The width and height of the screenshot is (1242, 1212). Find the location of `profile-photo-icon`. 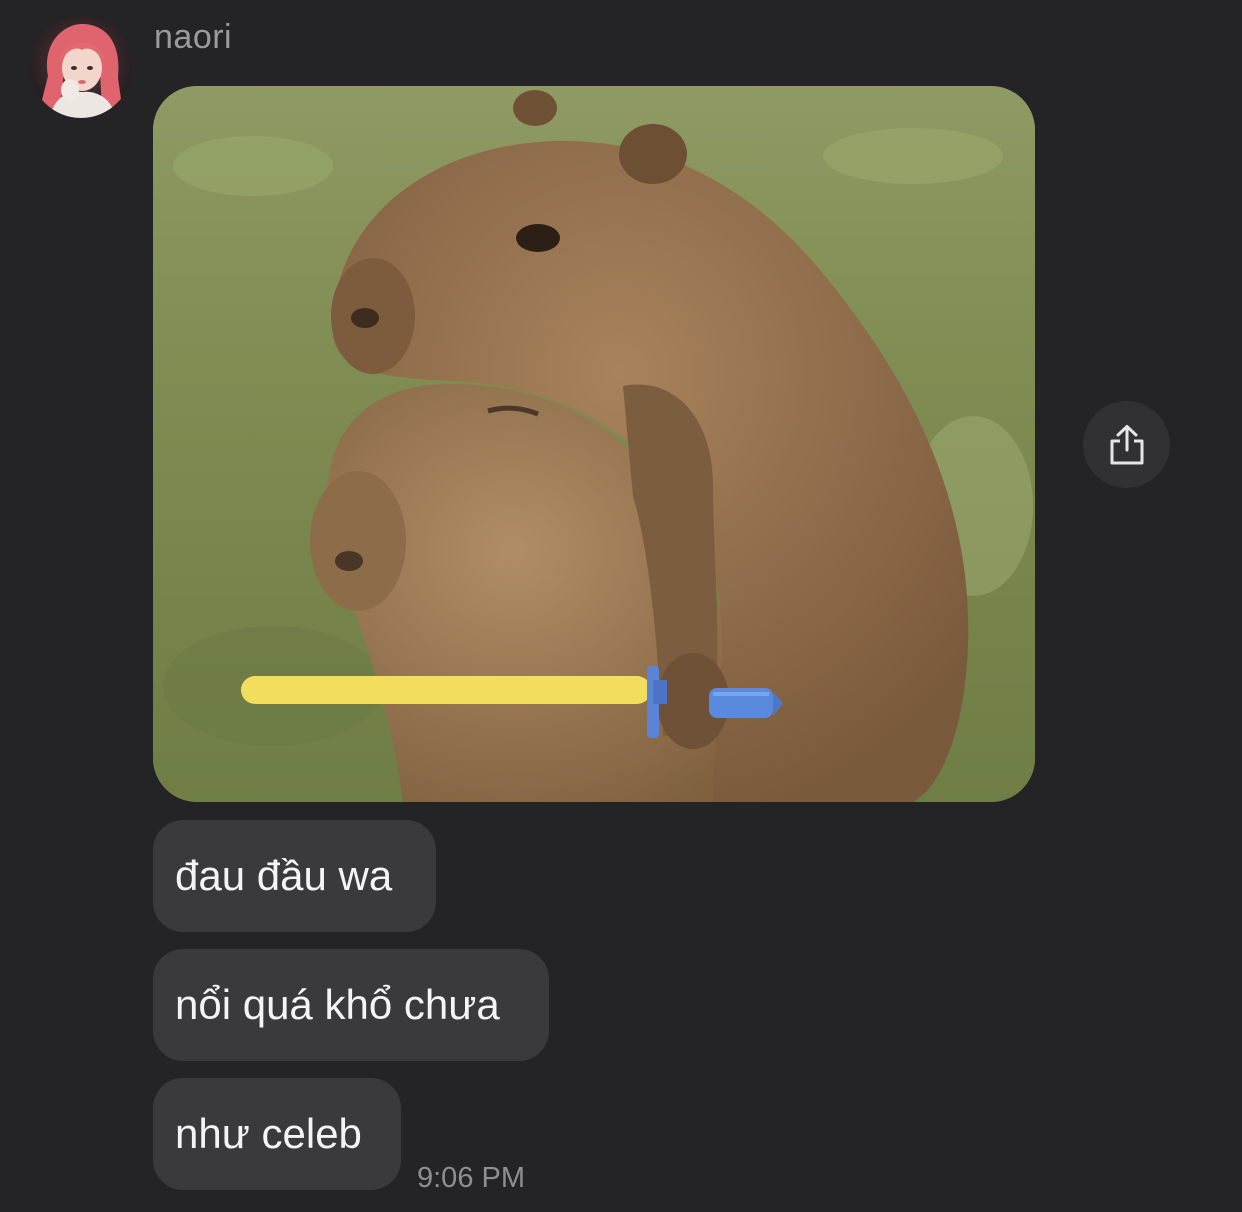

profile-photo-icon is located at coordinates (81, 67).